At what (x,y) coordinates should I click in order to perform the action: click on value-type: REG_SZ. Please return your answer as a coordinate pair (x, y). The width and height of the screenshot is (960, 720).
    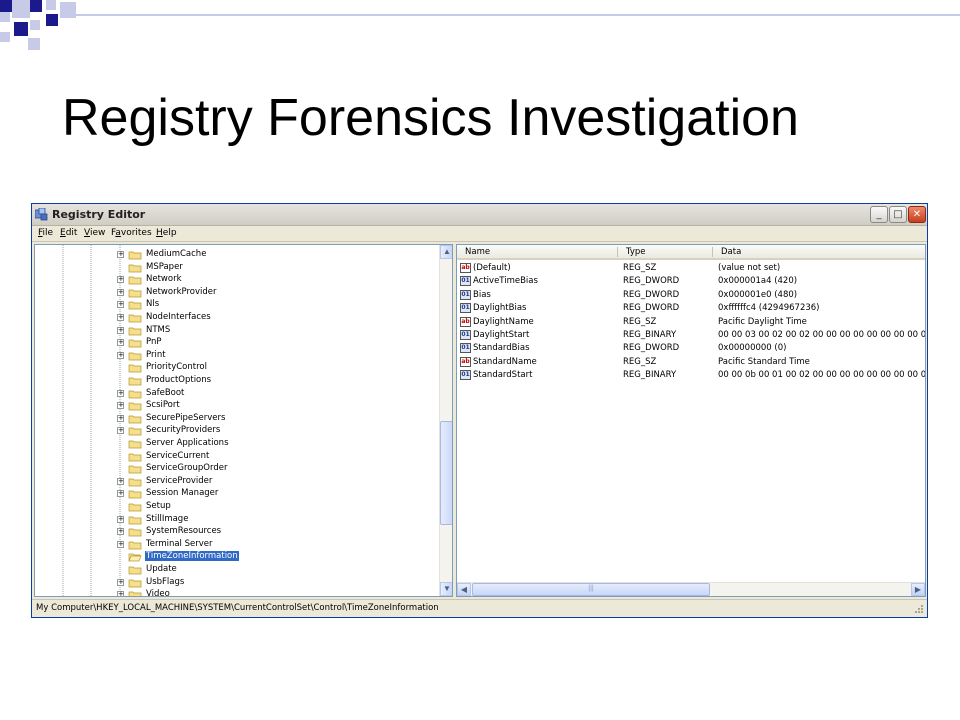
    Looking at the image, I should click on (640, 361).